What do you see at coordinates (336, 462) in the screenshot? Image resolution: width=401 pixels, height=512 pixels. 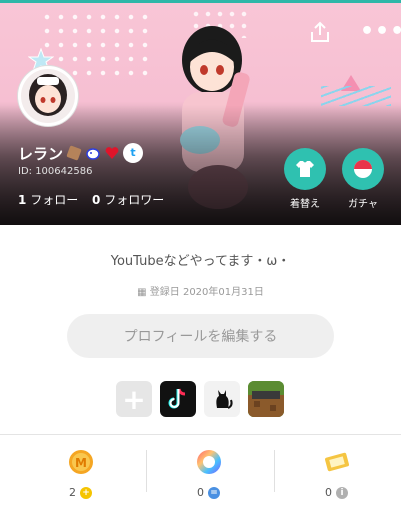 I see `ticket-icon` at bounding box center [336, 462].